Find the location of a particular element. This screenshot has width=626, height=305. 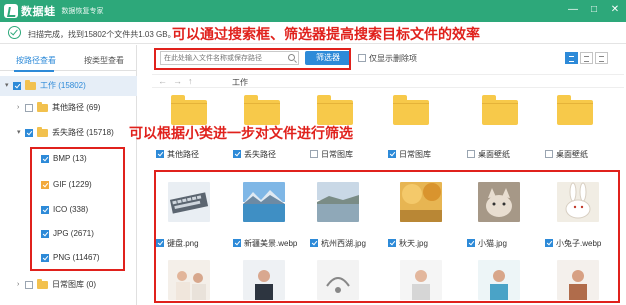

tree-item-daily-gallery: › 日常图库 (0) is located at coordinates (68, 285).